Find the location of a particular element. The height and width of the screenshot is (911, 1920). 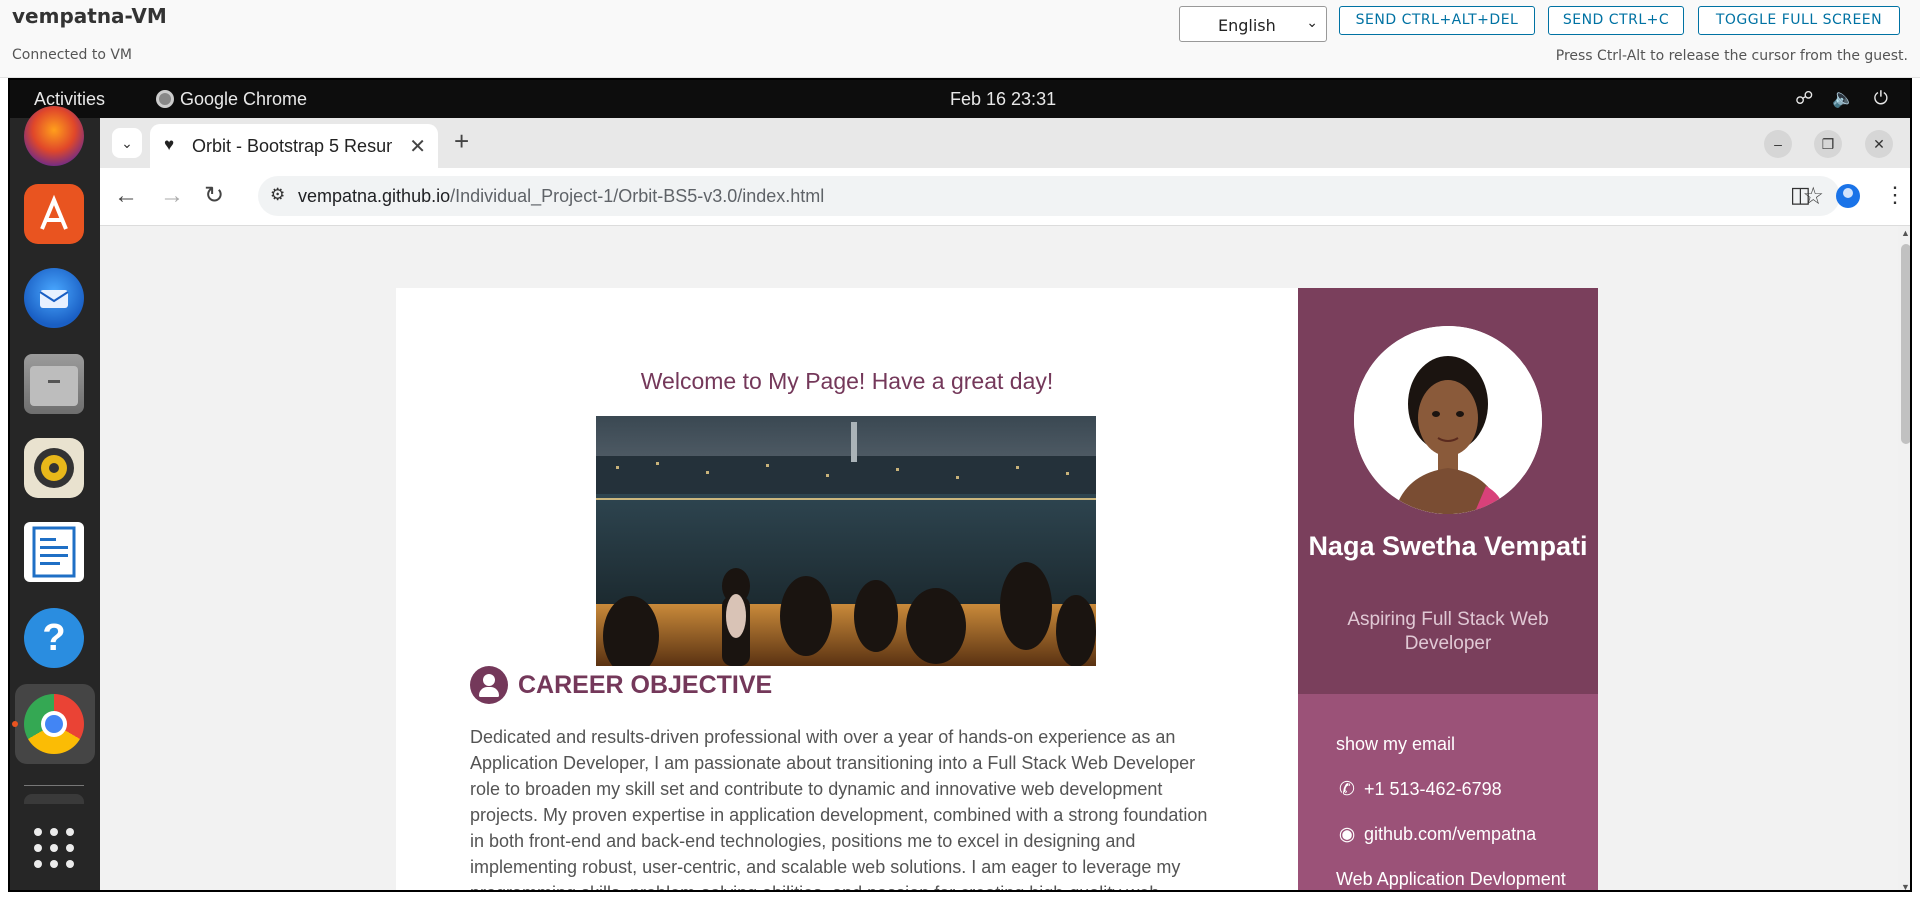

tab-search-button: ⌄ is located at coordinates (127, 143).